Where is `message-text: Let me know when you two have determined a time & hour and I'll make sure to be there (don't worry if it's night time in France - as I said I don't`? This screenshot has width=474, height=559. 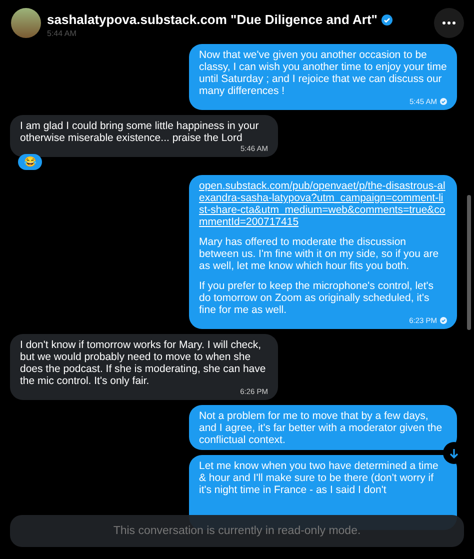
message-text: Let me know when you two have determined a time & hour and I'll make sure to be there (don't worry if it's night time in France - as I said I don't is located at coordinates (319, 478).